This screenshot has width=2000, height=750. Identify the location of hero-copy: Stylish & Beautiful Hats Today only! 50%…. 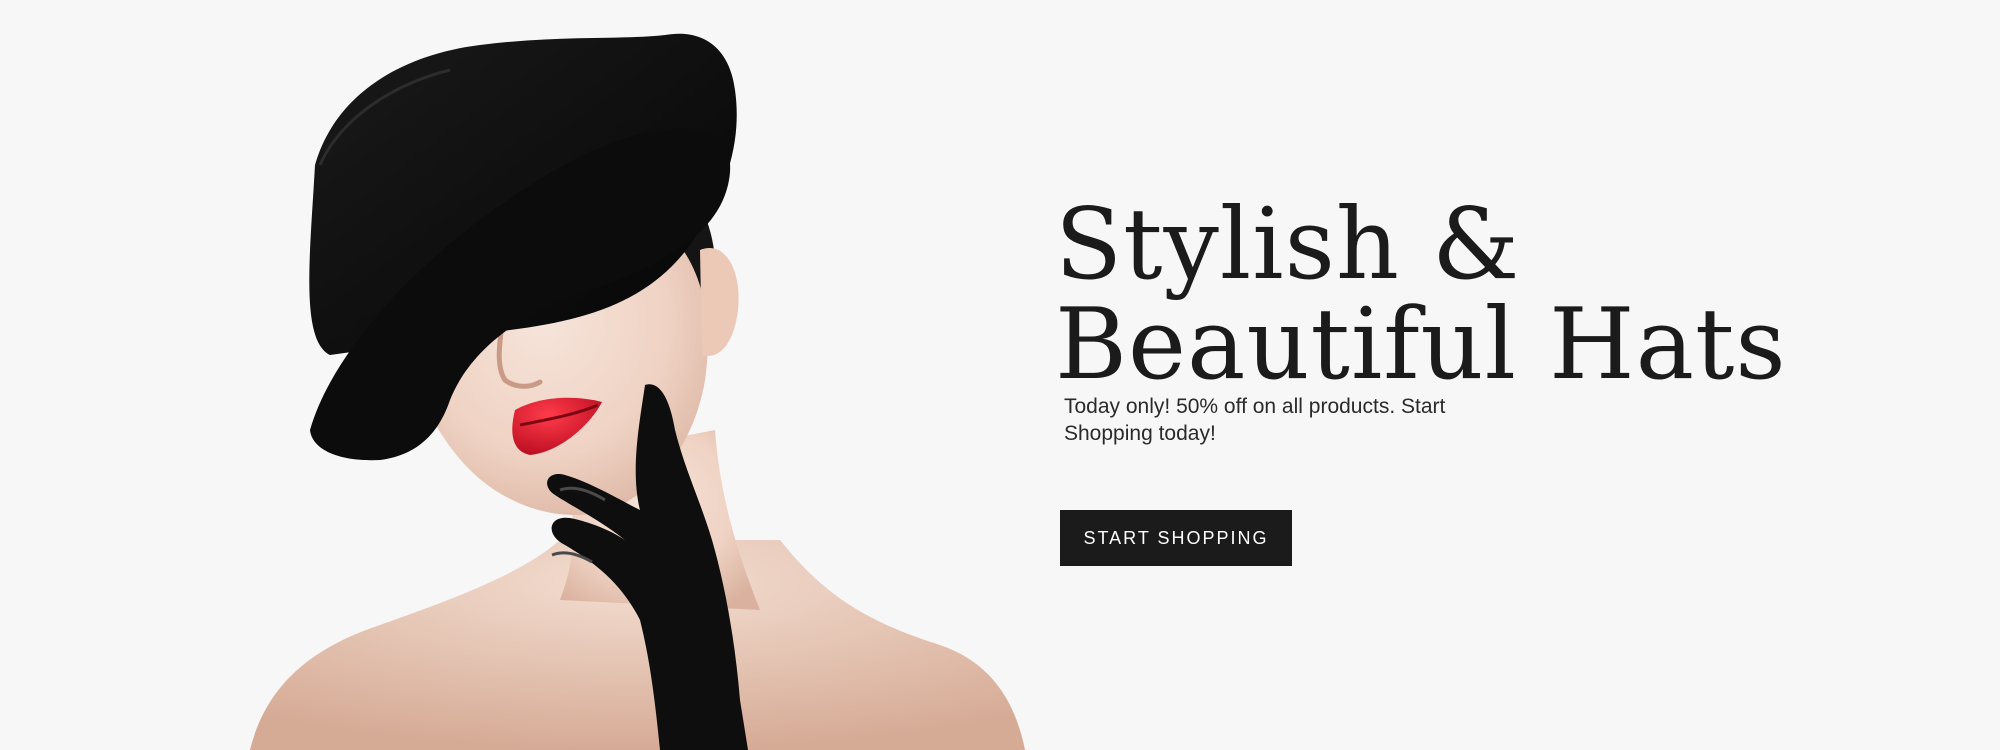
(1435, 321).